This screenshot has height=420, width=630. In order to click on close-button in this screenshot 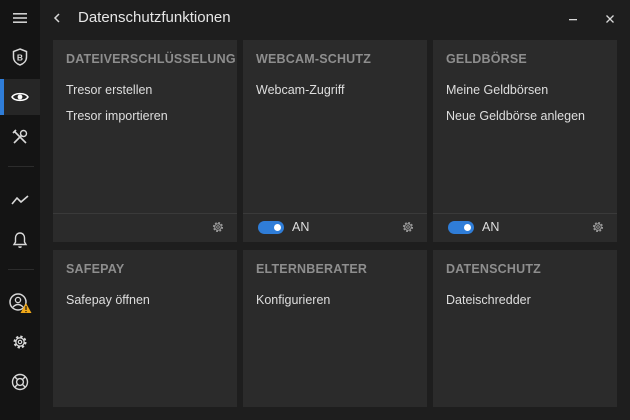, I will do `click(610, 20)`.